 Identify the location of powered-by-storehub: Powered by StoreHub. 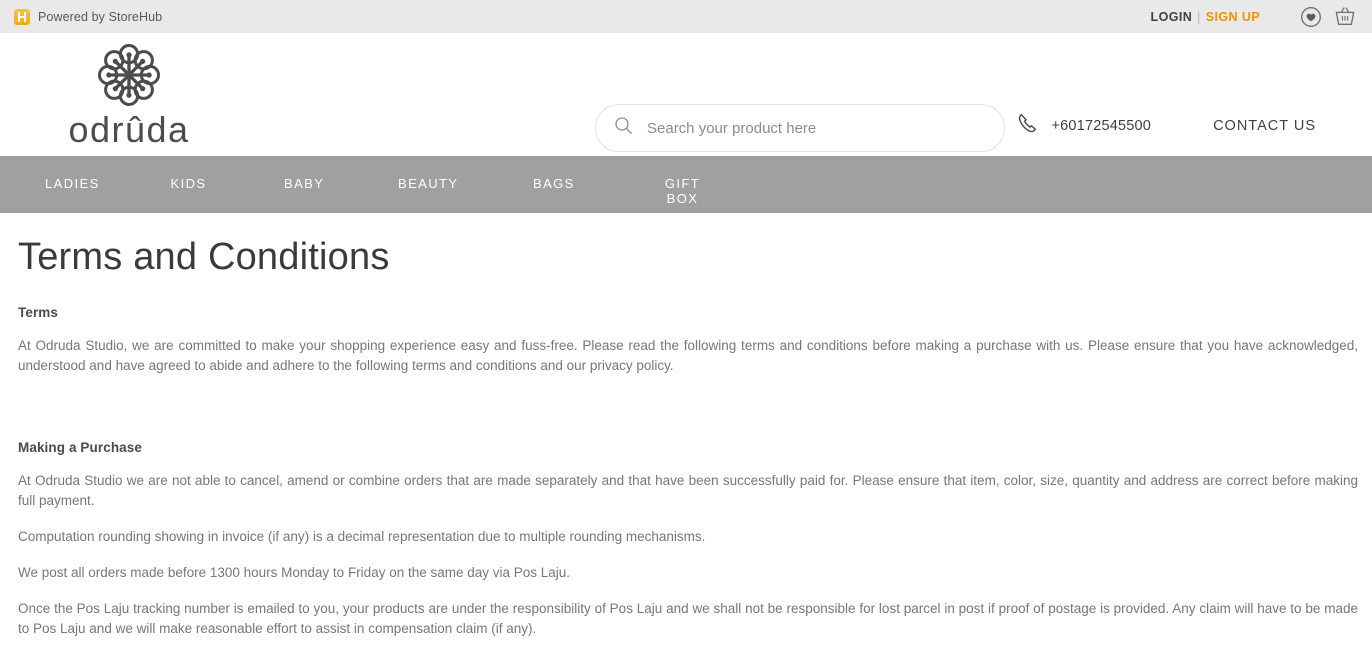
(88, 16).